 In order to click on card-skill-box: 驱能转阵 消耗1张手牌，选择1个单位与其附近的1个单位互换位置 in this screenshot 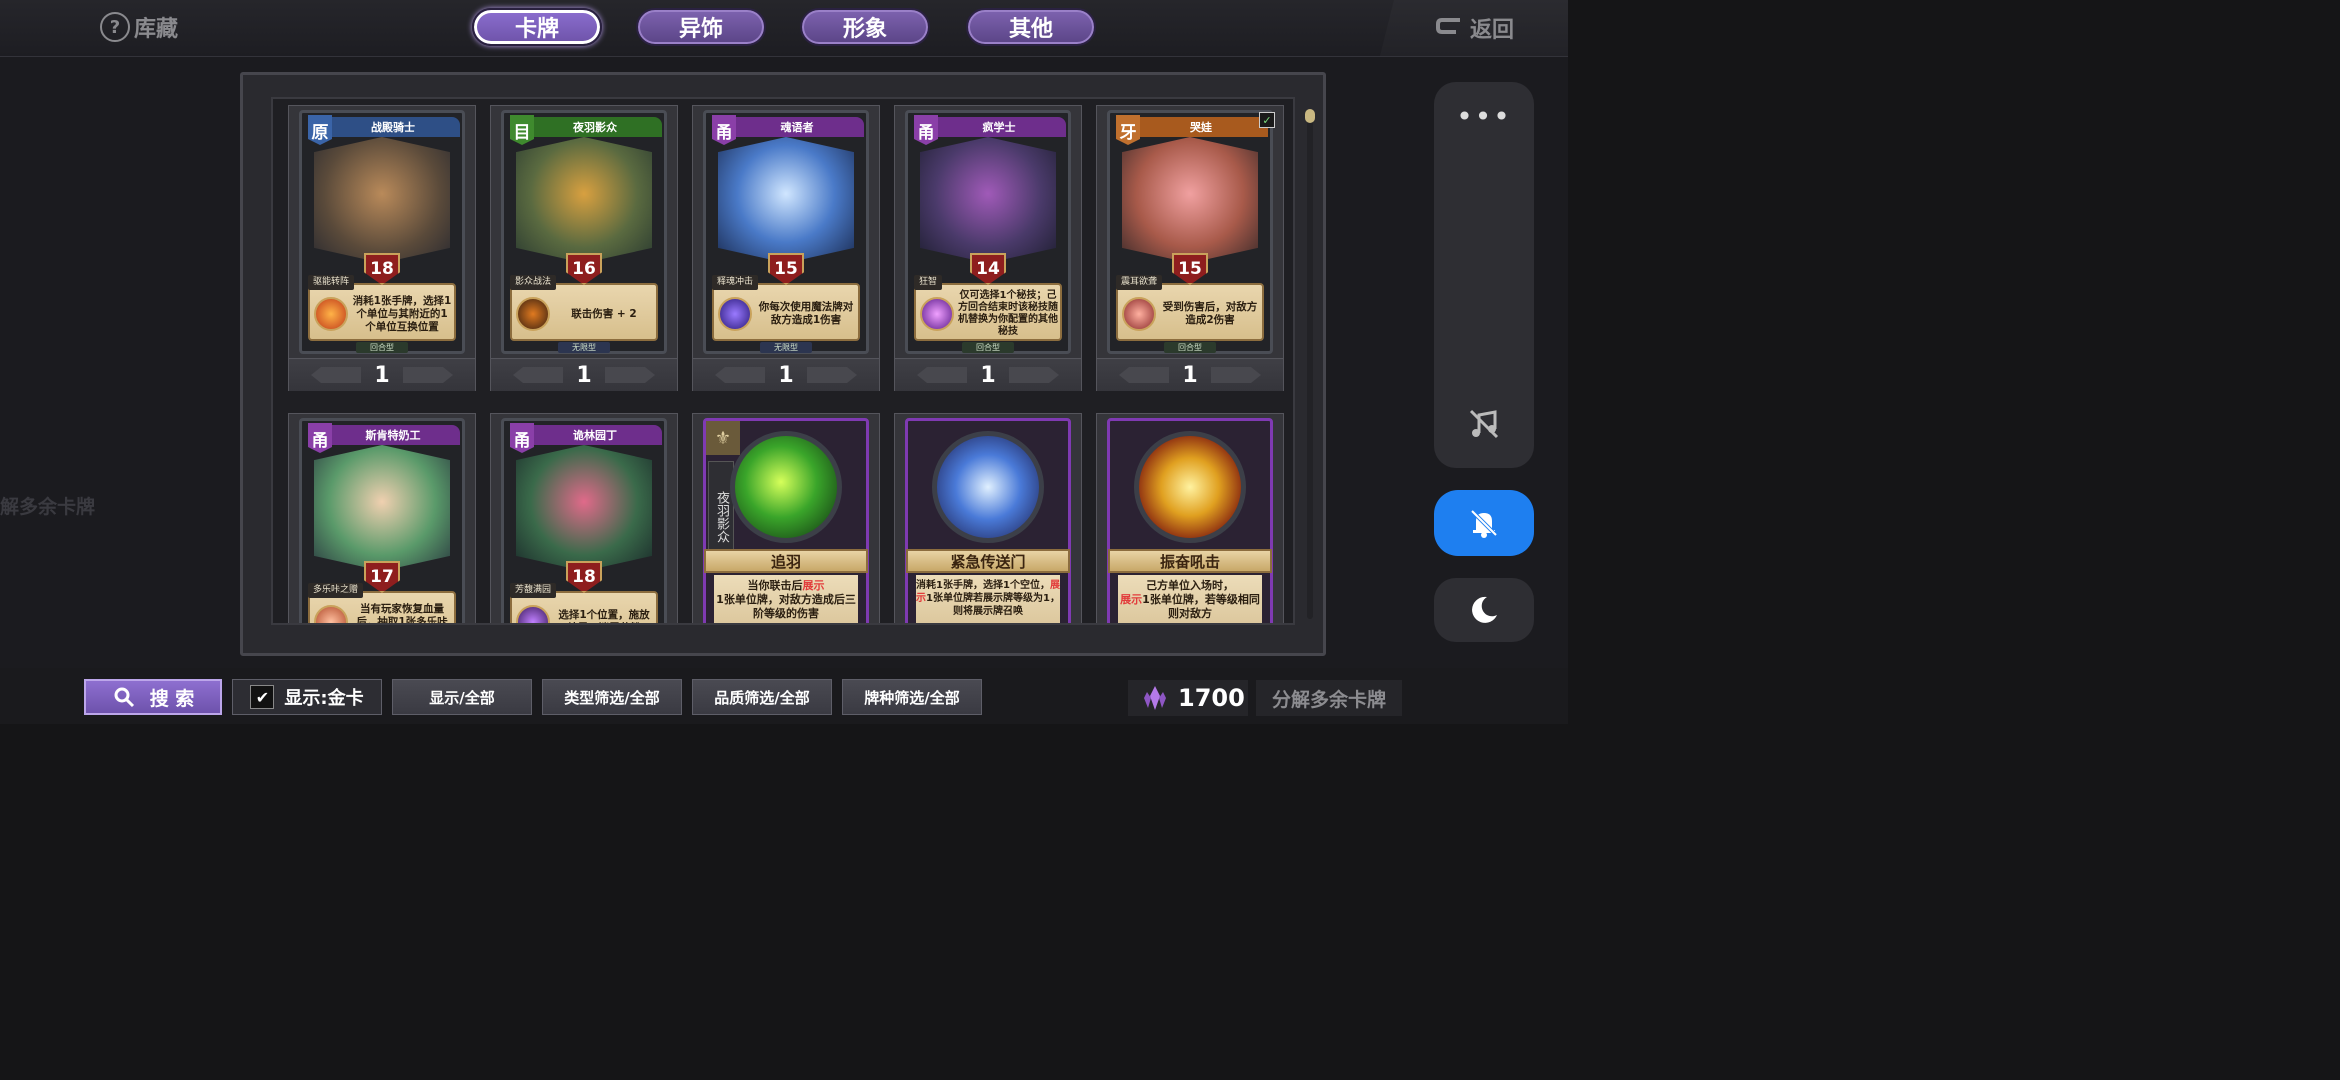, I will do `click(382, 308)`.